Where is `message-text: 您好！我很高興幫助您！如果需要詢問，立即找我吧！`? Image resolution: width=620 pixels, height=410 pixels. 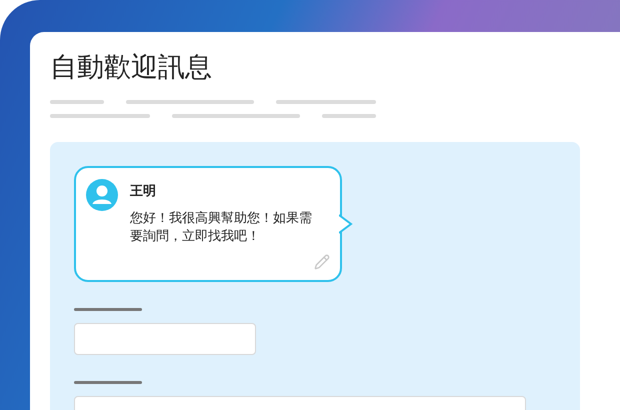 message-text: 您好！我很高興幫助您！如果需要詢問，立即找我吧！ is located at coordinates (221, 228).